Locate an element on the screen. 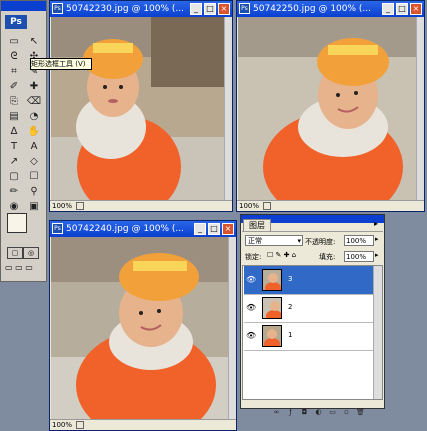 Image resolution: width=427 pixels, height=431 pixels. window-titlebar: Ps 50742250.jpg @ 100% (... _ □ × is located at coordinates (330, 9).